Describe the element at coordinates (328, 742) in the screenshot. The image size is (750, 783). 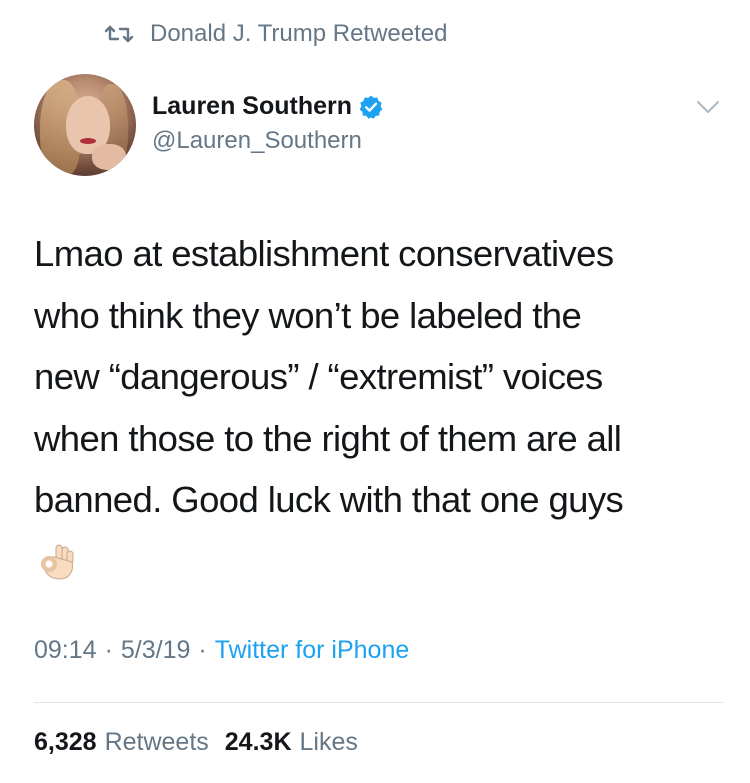
I see `likes-label: Likes` at that location.